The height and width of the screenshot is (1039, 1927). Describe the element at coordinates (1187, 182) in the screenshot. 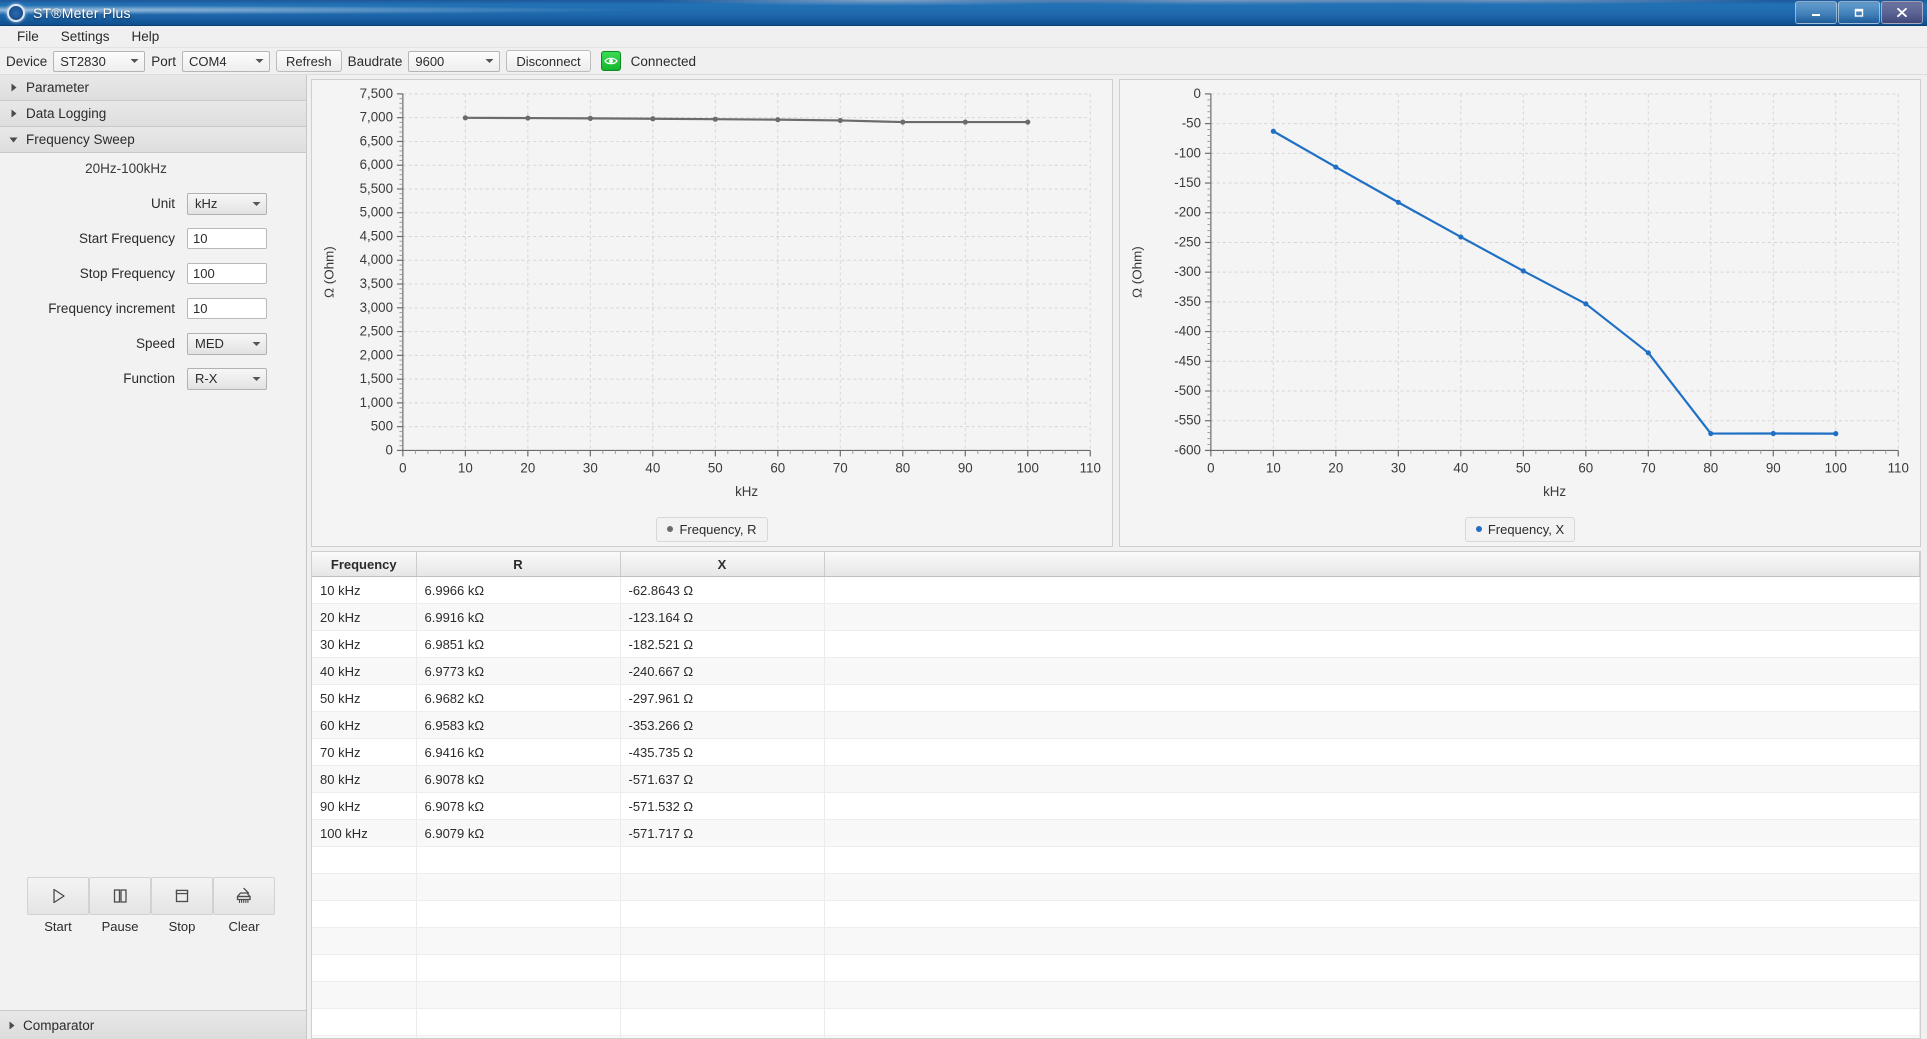

I see `svg-text: -150` at that location.